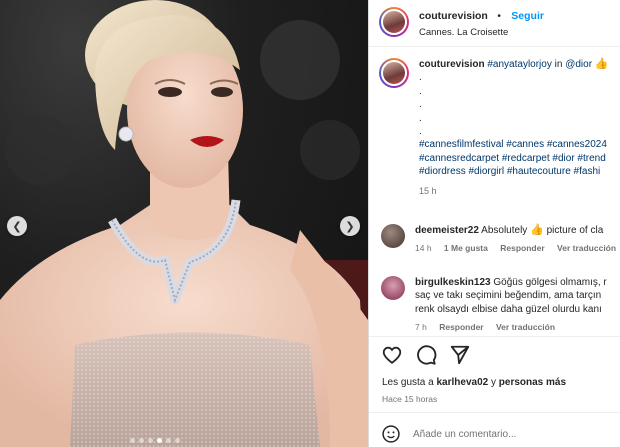 The image size is (620, 447). What do you see at coordinates (392, 355) in the screenshot?
I see `heart-icon` at bounding box center [392, 355].